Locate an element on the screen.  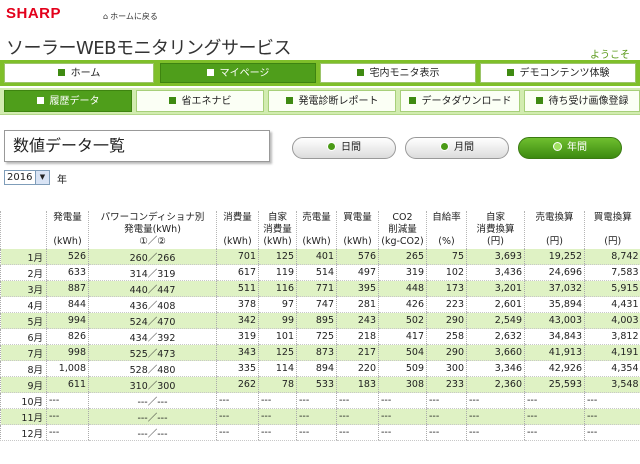
data-cell: 887 is located at coordinates (67, 288).